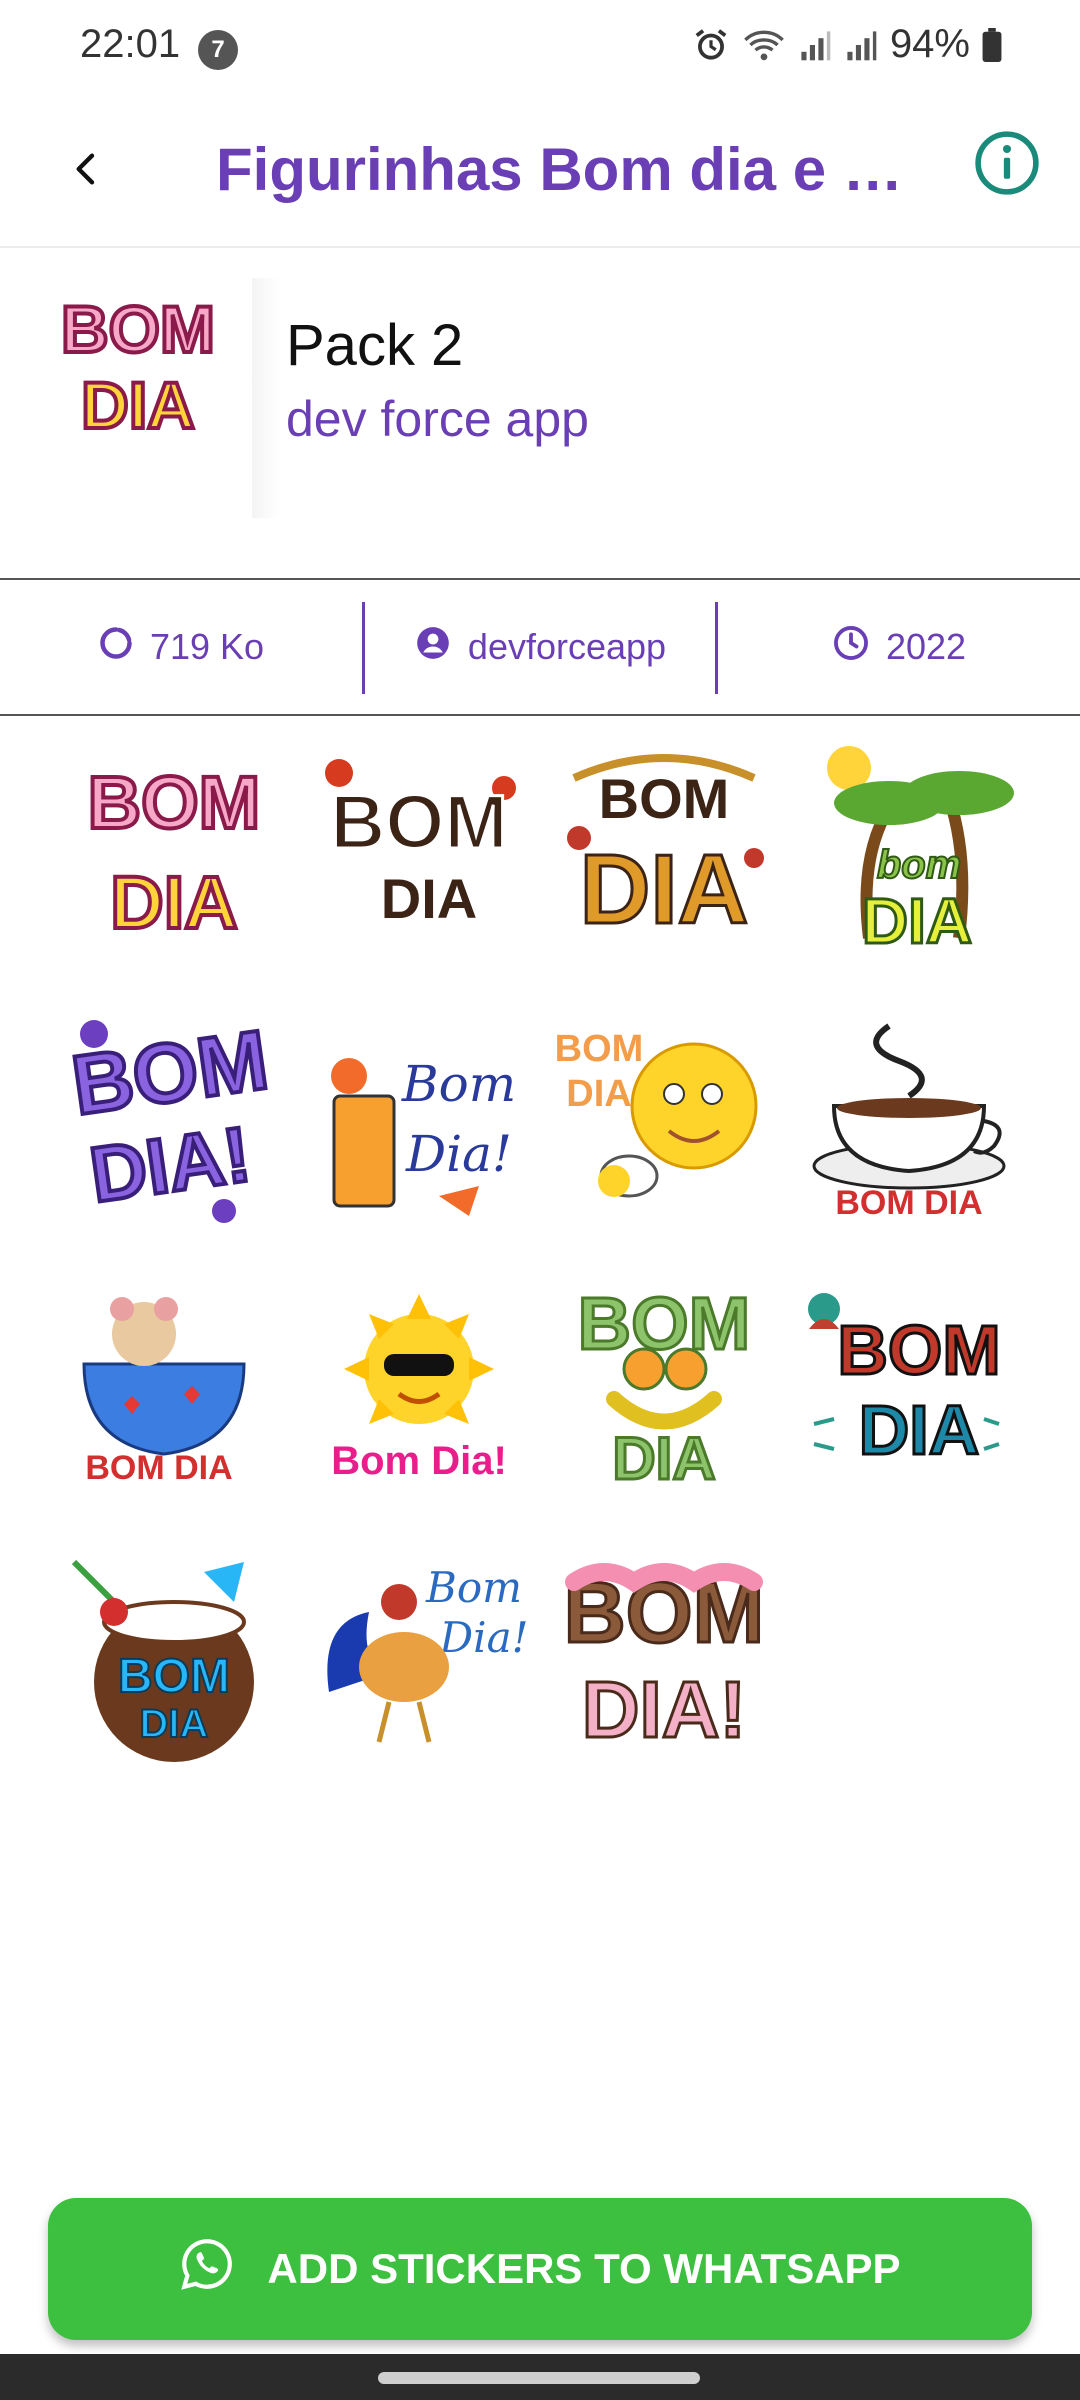 The height and width of the screenshot is (2400, 1080). What do you see at coordinates (433, 647) in the screenshot?
I see `account-circle-icon` at bounding box center [433, 647].